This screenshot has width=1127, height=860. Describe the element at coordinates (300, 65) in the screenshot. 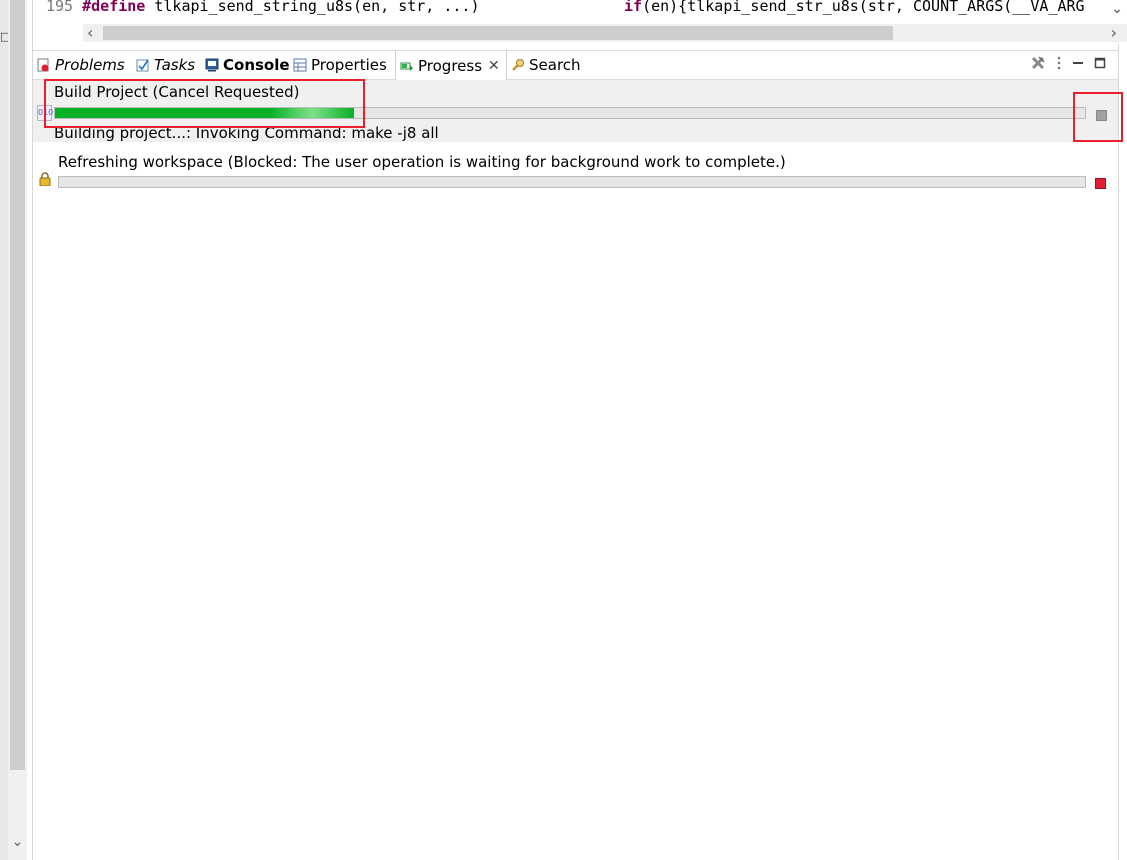

I see `properties-icon` at that location.